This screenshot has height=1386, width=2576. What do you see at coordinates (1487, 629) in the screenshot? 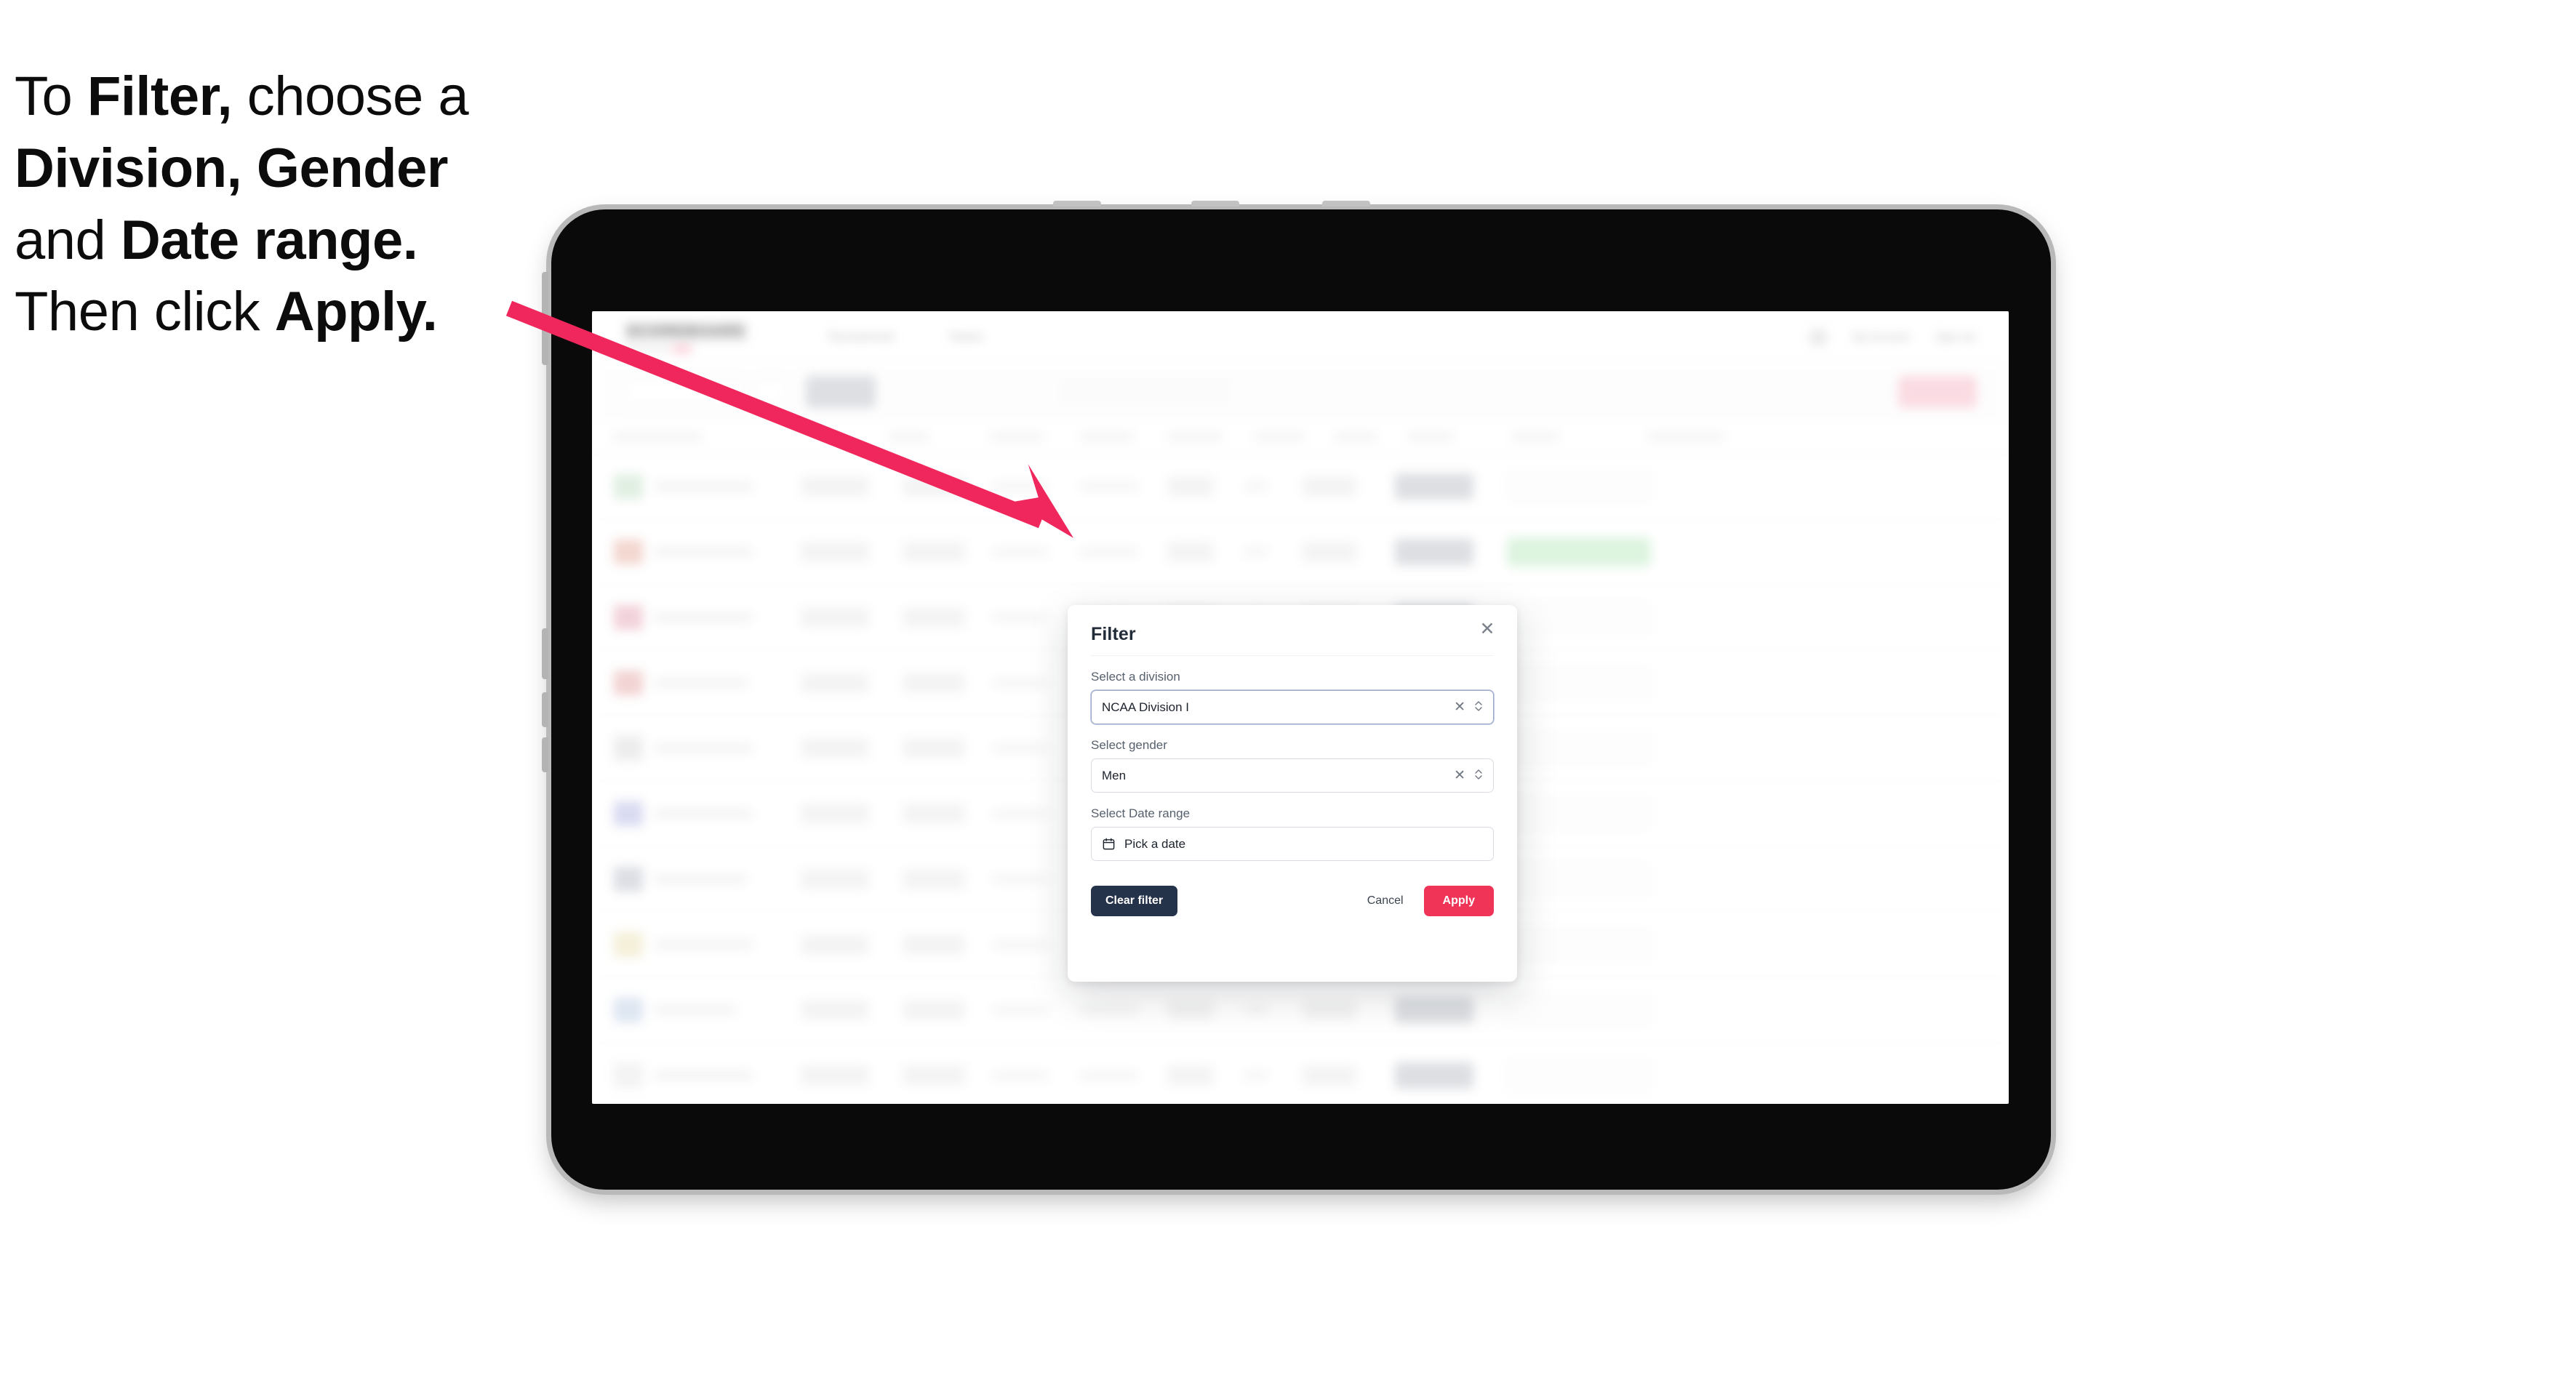
I see `close-icon: ✕` at bounding box center [1487, 629].